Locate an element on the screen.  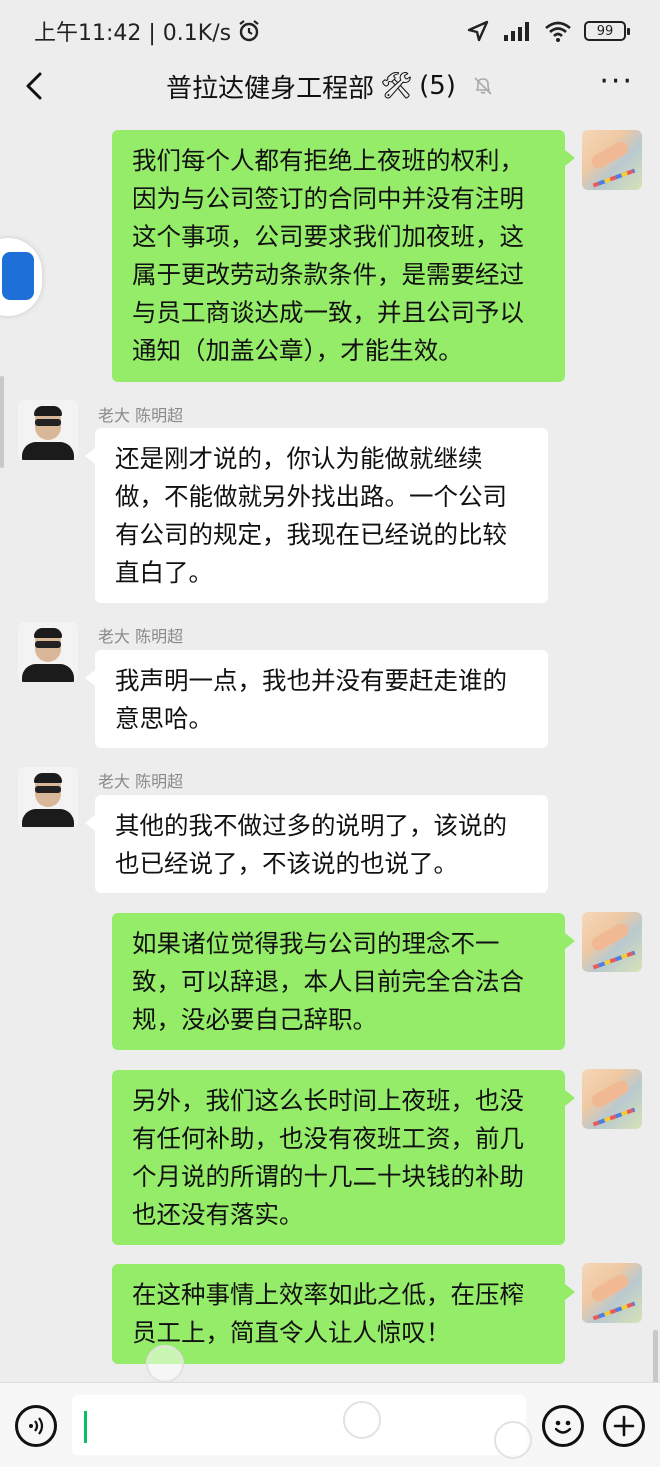
text-caret is located at coordinates (85, 1427).